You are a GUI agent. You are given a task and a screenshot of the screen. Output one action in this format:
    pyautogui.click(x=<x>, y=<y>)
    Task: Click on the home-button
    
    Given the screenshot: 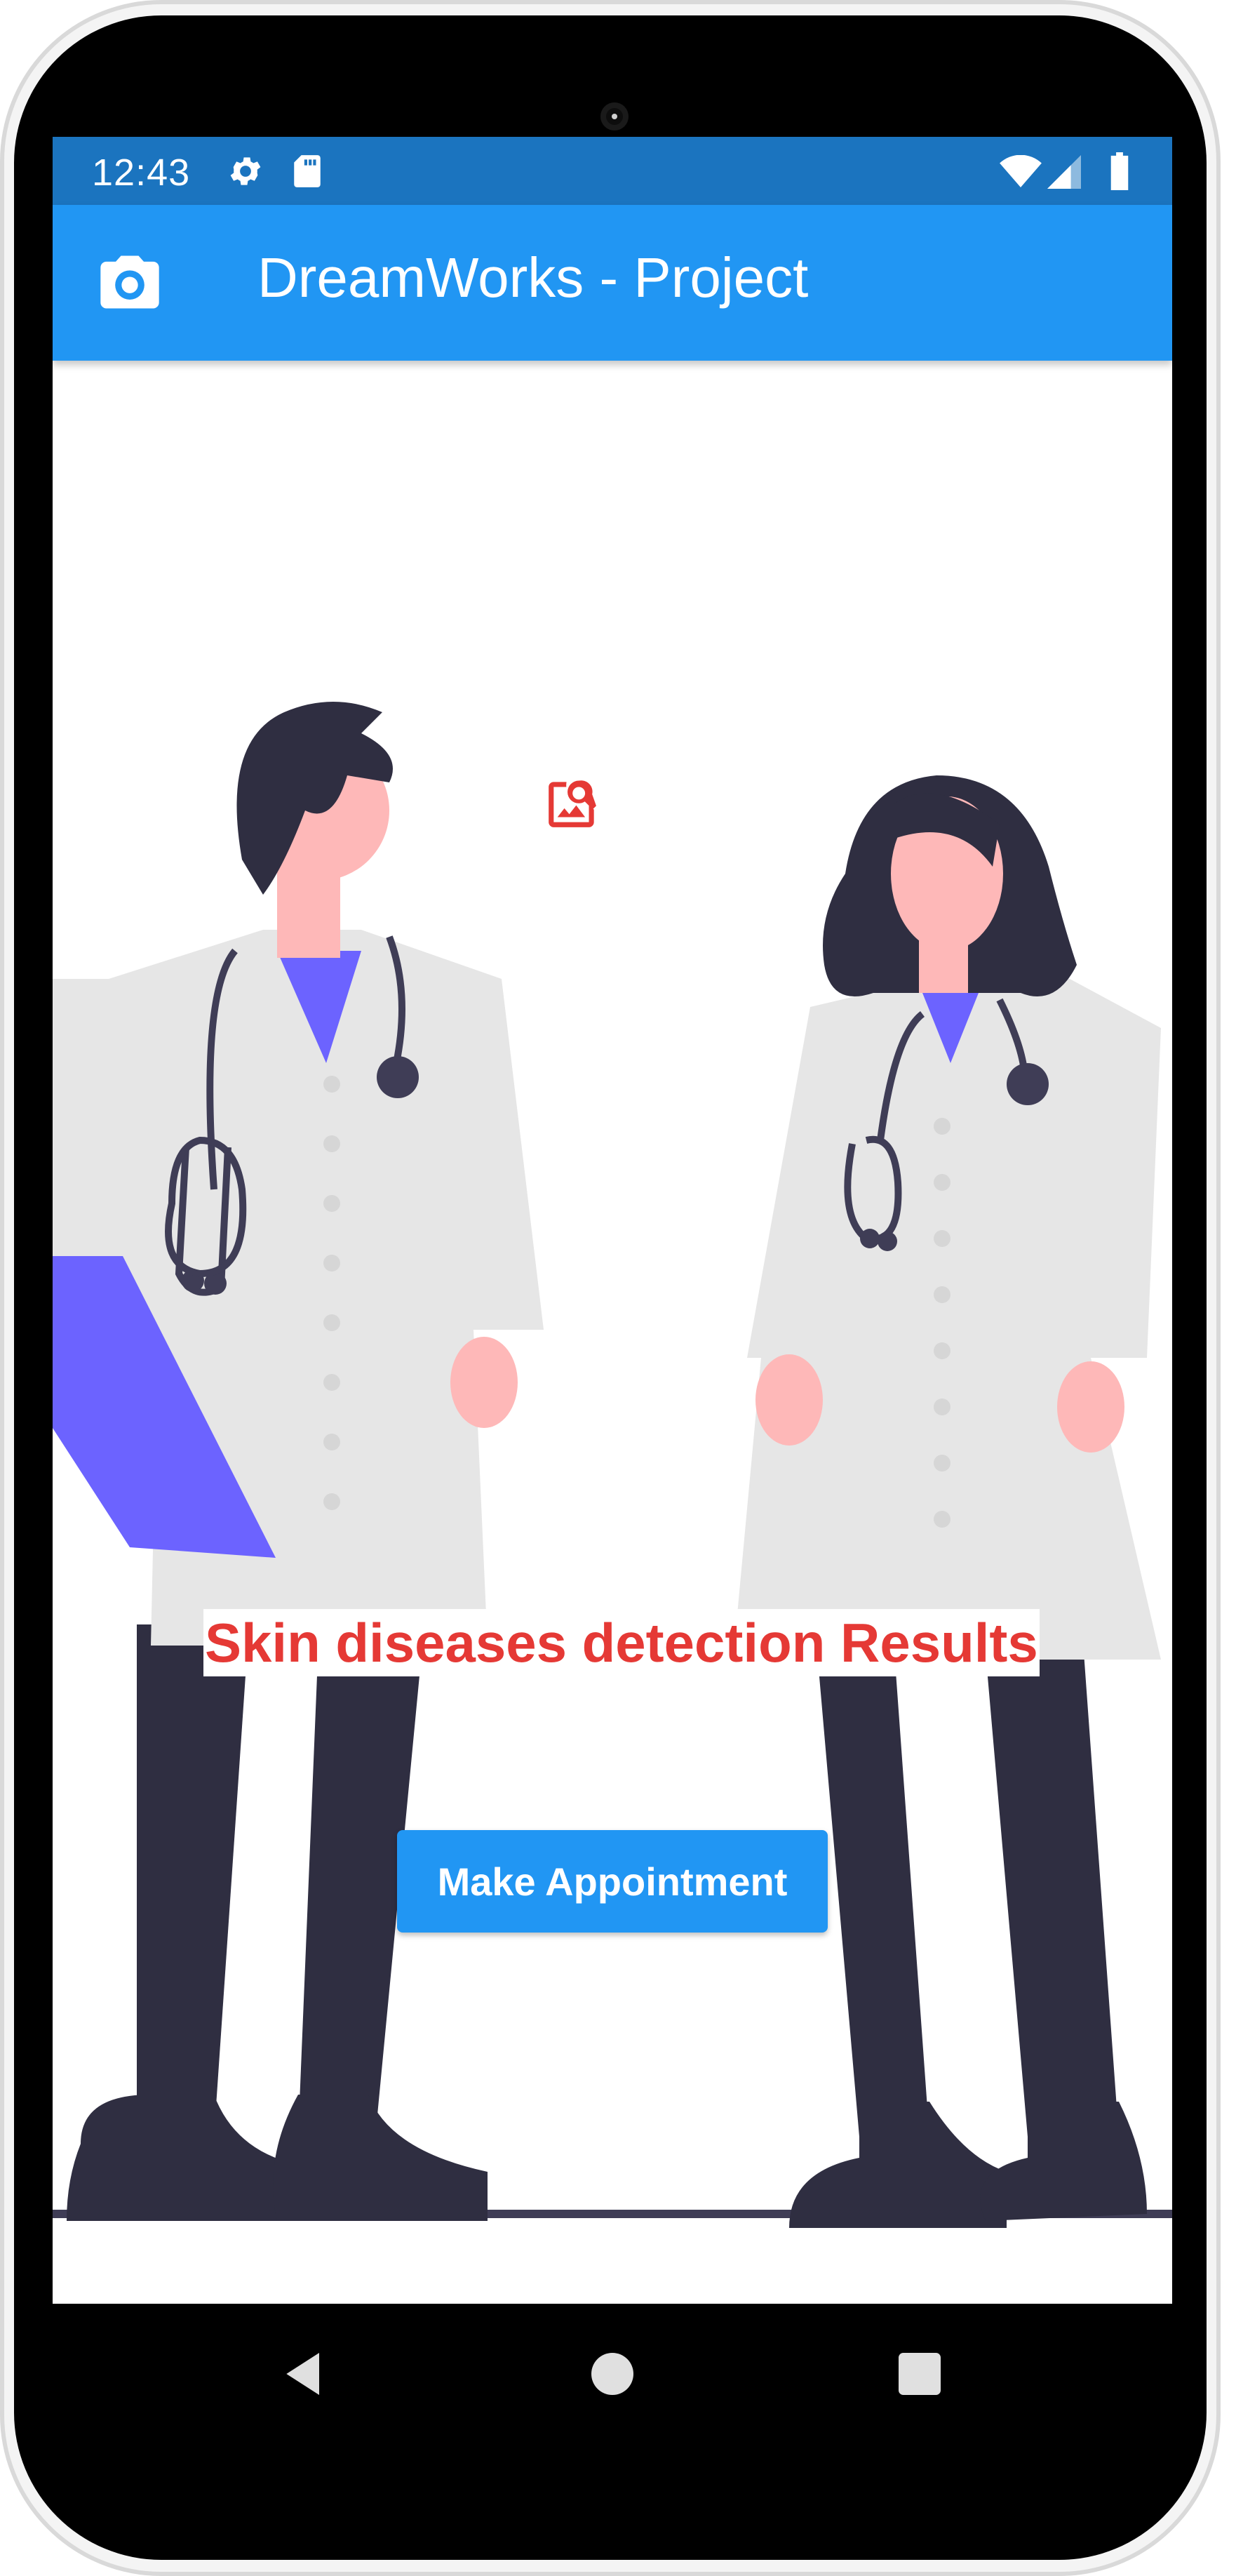 What is the action you would take?
    pyautogui.click(x=612, y=2375)
    